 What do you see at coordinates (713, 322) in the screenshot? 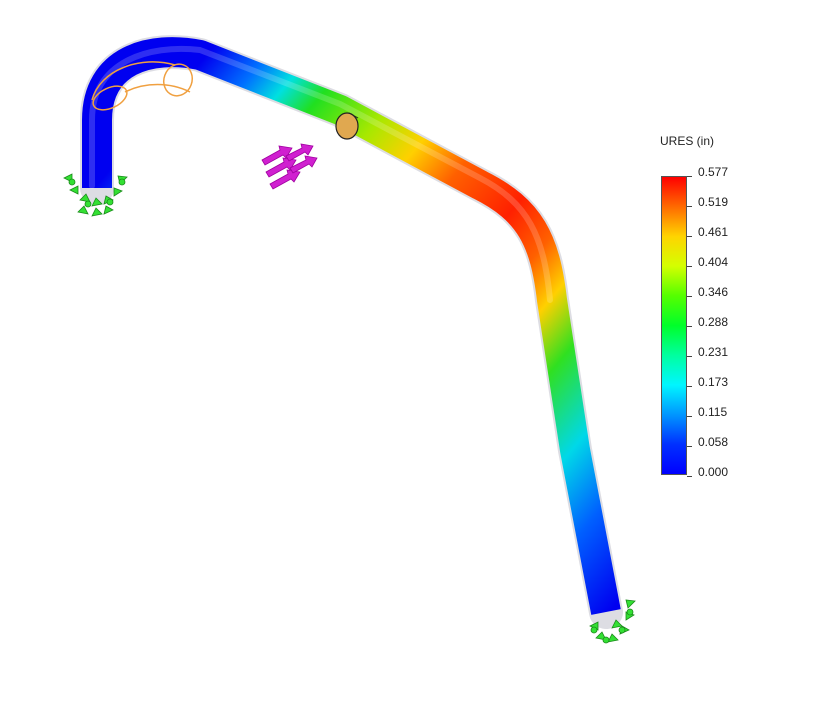
I see `legend-label: 0.288` at bounding box center [713, 322].